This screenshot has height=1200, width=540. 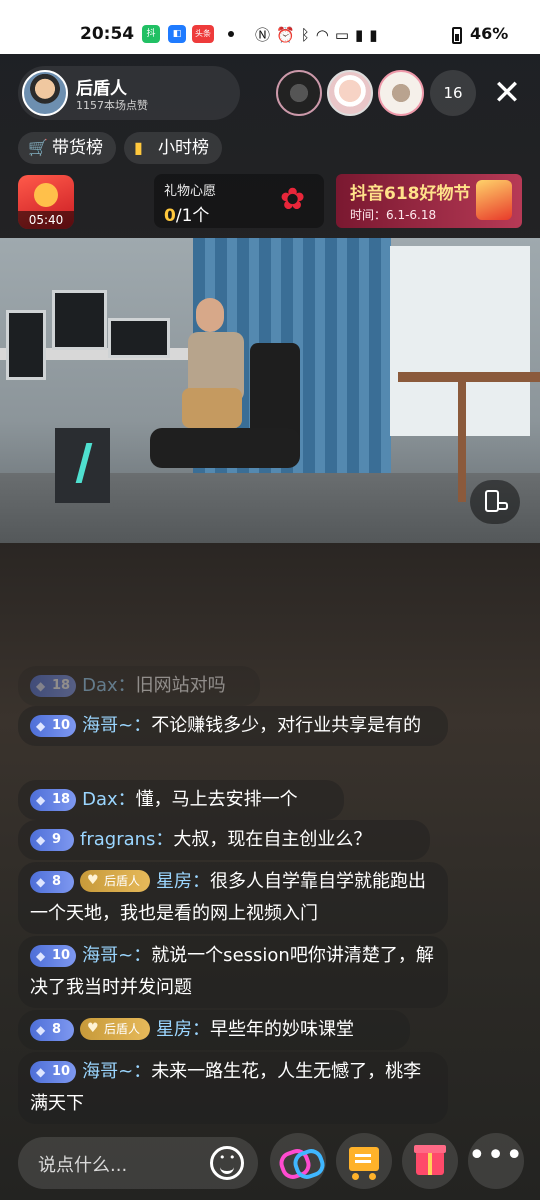 What do you see at coordinates (344, 35) in the screenshot?
I see `hd-icon: ▭` at bounding box center [344, 35].